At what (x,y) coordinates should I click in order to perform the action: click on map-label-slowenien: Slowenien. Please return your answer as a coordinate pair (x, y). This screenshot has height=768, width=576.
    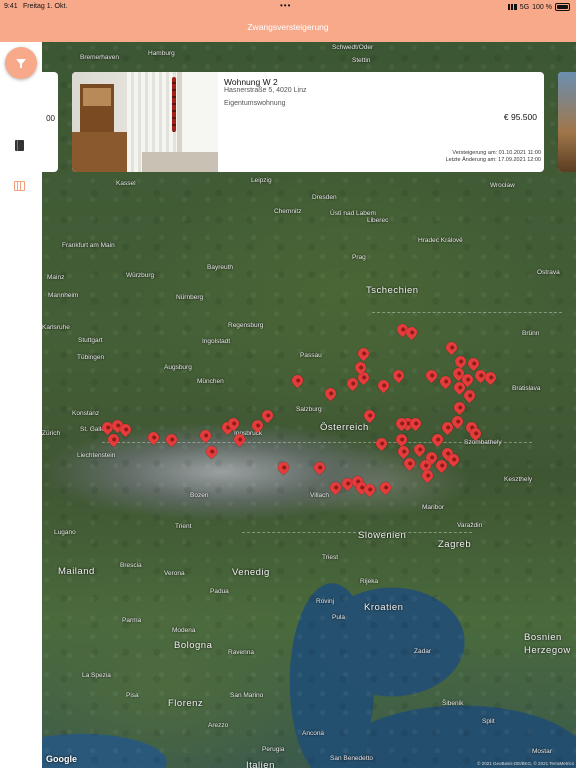
    Looking at the image, I should click on (382, 535).